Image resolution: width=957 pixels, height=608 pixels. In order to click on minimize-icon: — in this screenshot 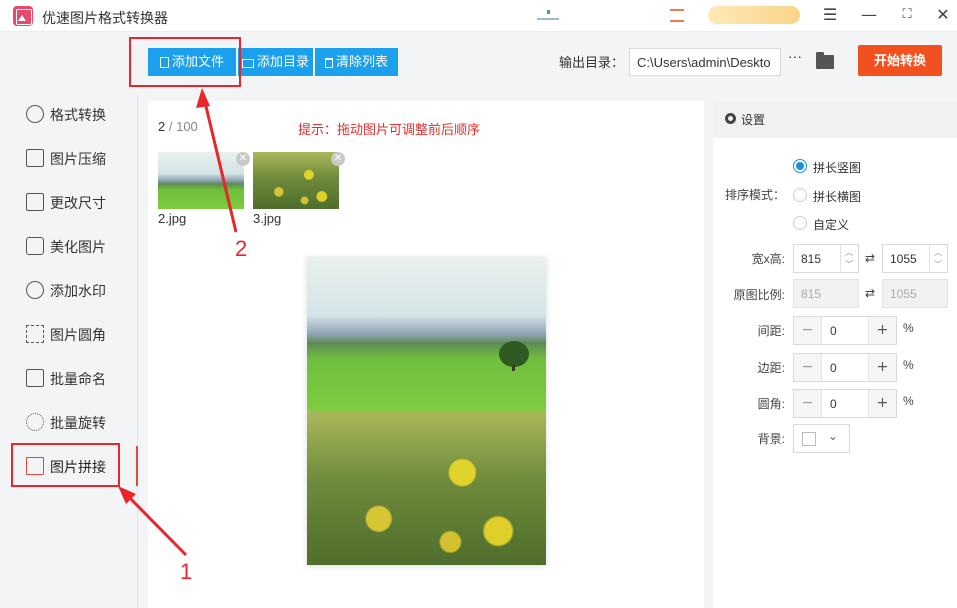, I will do `click(869, 15)`.